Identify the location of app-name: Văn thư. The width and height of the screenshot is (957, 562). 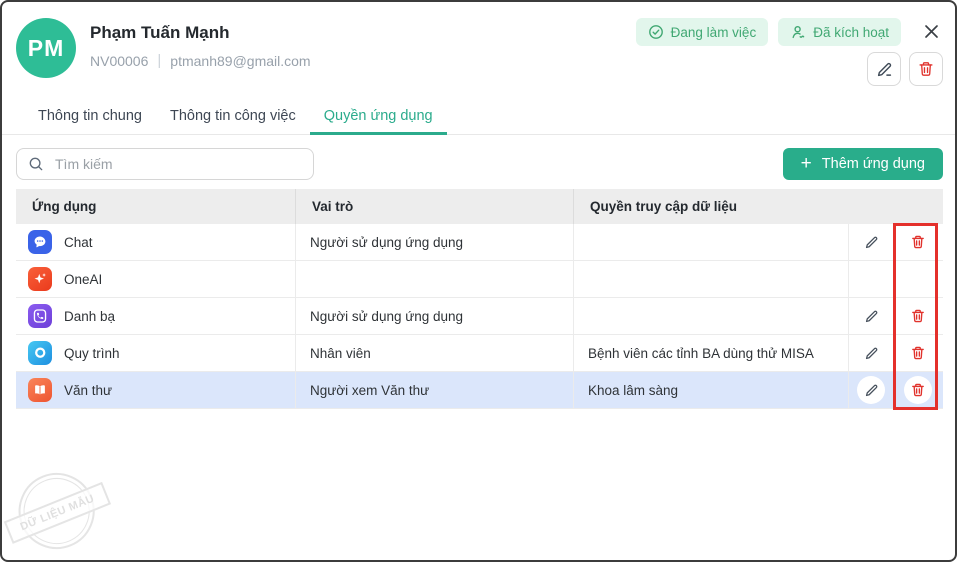
(88, 390).